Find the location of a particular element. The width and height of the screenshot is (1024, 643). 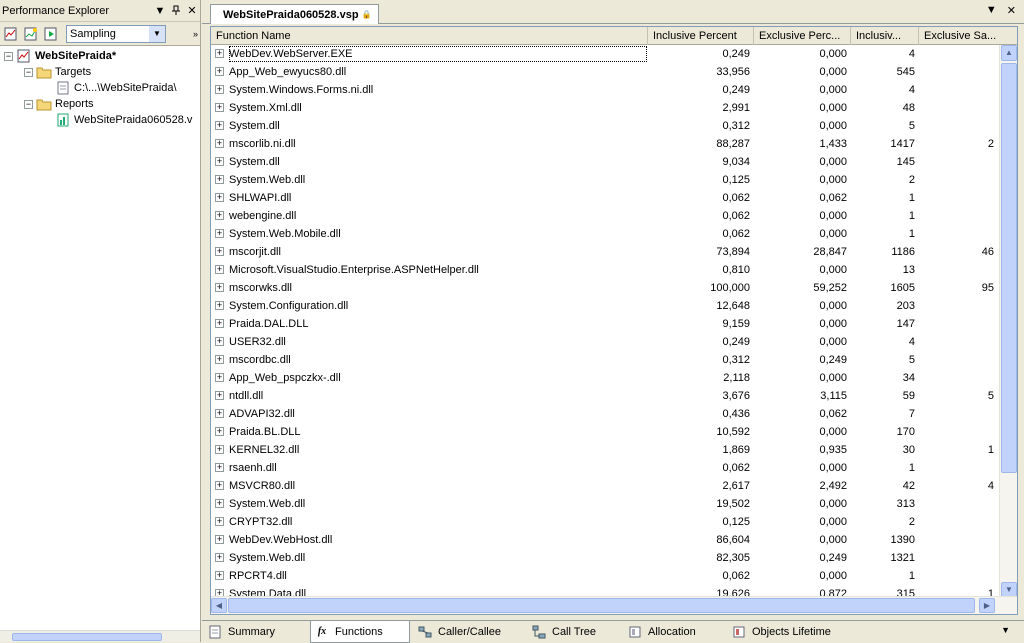

grid-horizontal-scrollbar: ◀ ▶ is located at coordinates (614, 605).